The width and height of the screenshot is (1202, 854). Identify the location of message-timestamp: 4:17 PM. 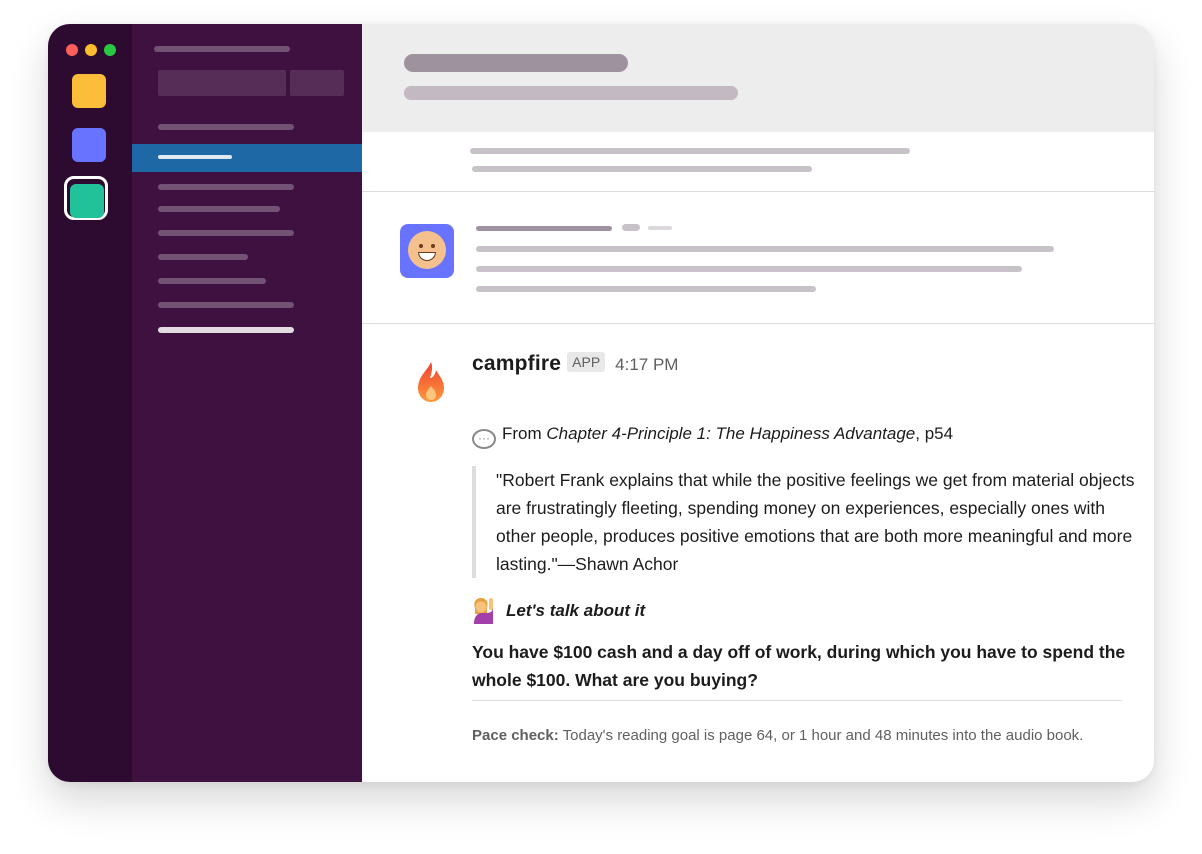
(646, 364).